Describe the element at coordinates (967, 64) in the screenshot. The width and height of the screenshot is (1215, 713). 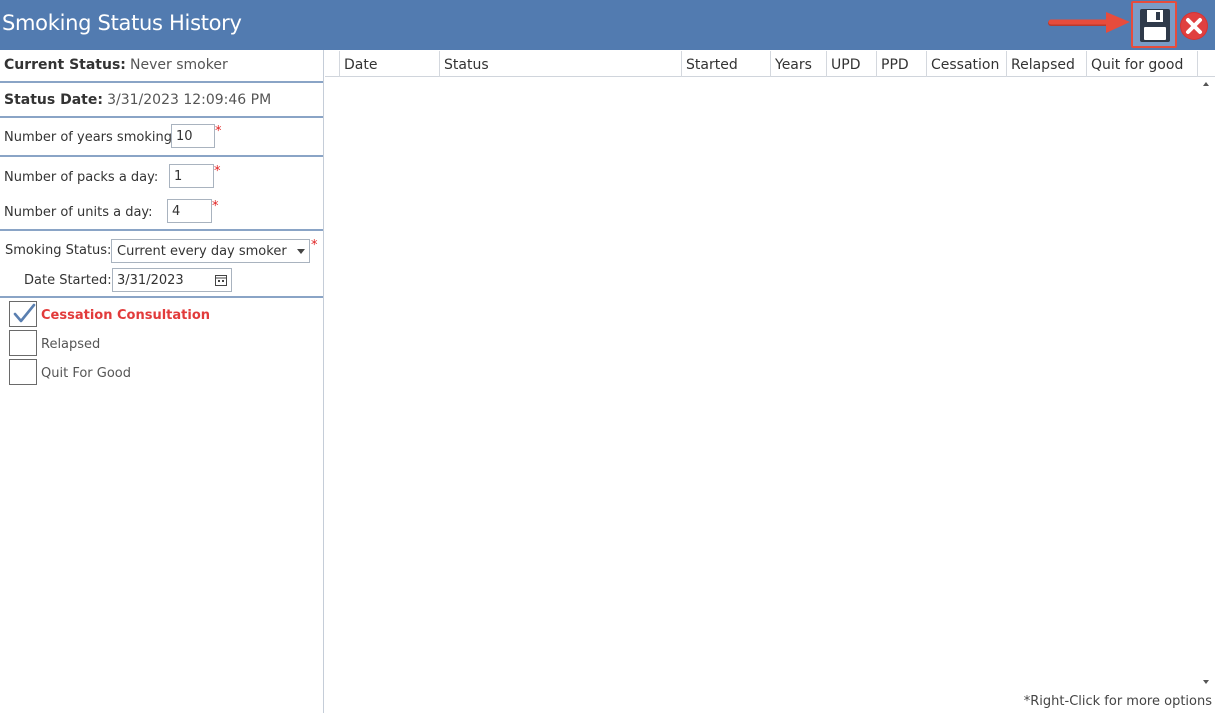
I see `column-header-cessation: Cessation` at that location.